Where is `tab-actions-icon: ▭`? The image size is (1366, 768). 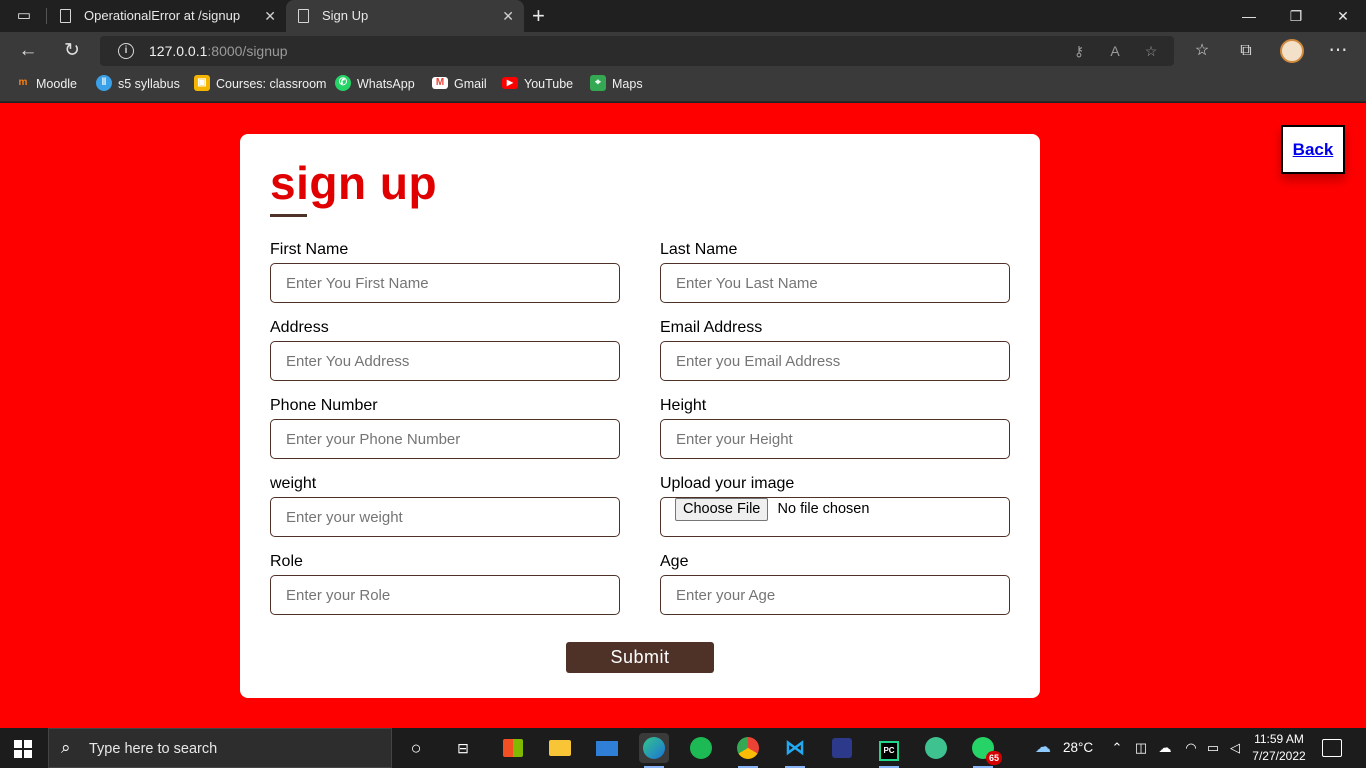 tab-actions-icon: ▭ is located at coordinates (24, 16).